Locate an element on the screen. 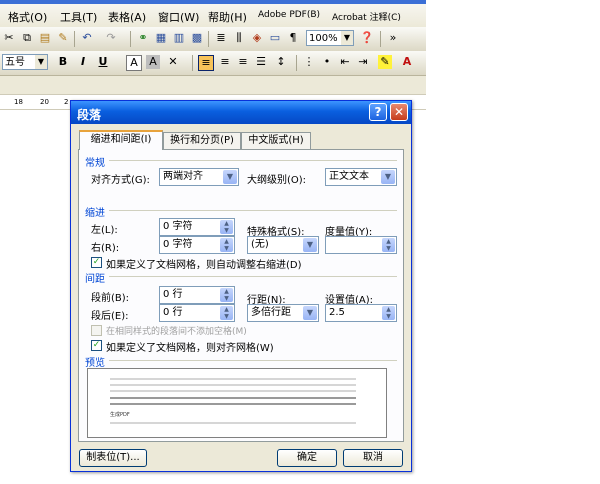 The width and height of the screenshot is (600, 484). undo-icon: ↶ is located at coordinates (87, 38).